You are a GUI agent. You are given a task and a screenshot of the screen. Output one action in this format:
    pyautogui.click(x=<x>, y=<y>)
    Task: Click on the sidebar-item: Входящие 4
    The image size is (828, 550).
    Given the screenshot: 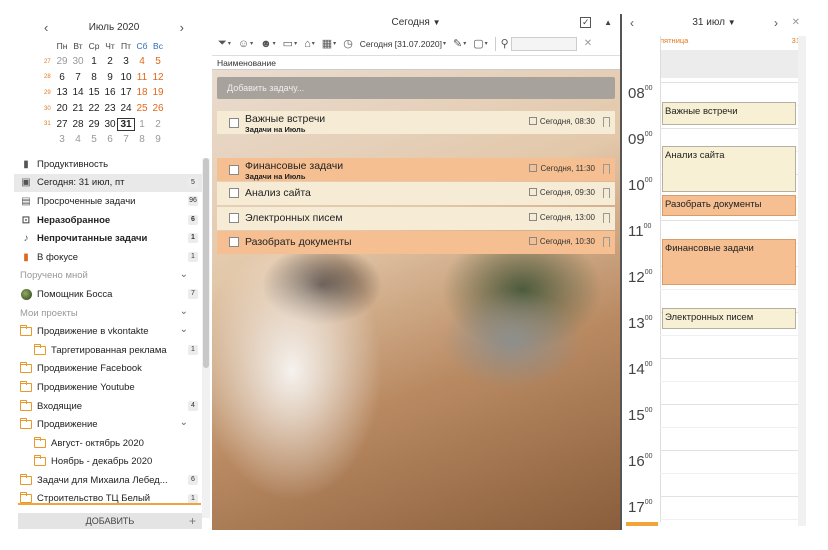 What is the action you would take?
    pyautogui.click(x=109, y=406)
    